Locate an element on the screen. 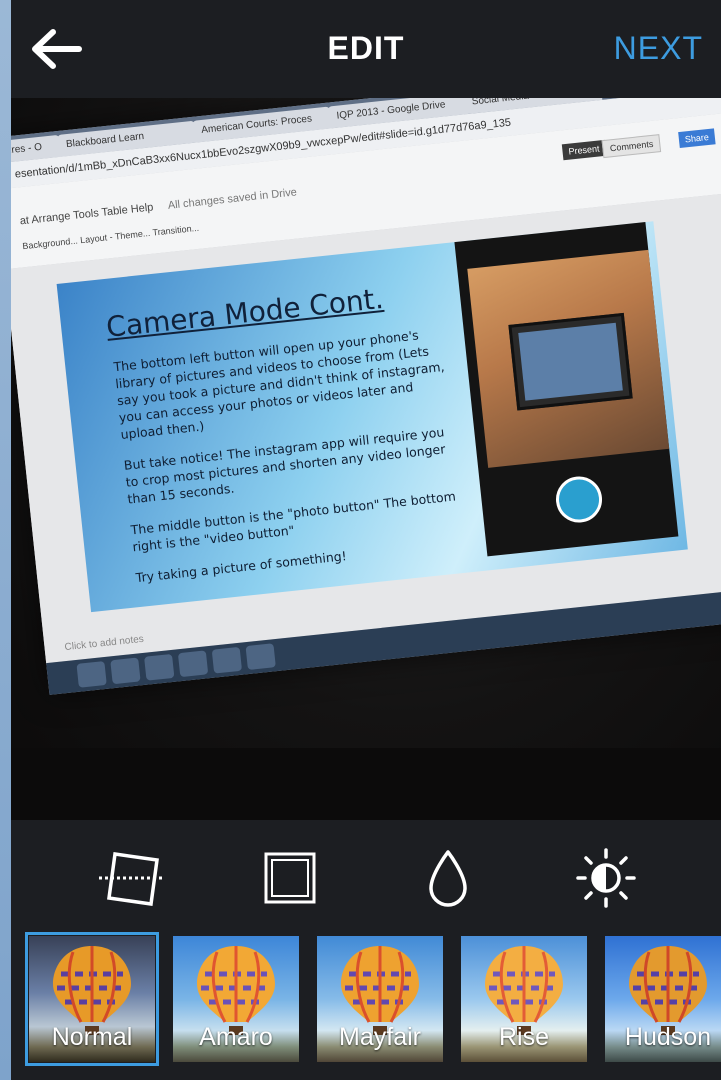 The width and height of the screenshot is (721, 1080). straighten-tool-button is located at coordinates (132, 878).